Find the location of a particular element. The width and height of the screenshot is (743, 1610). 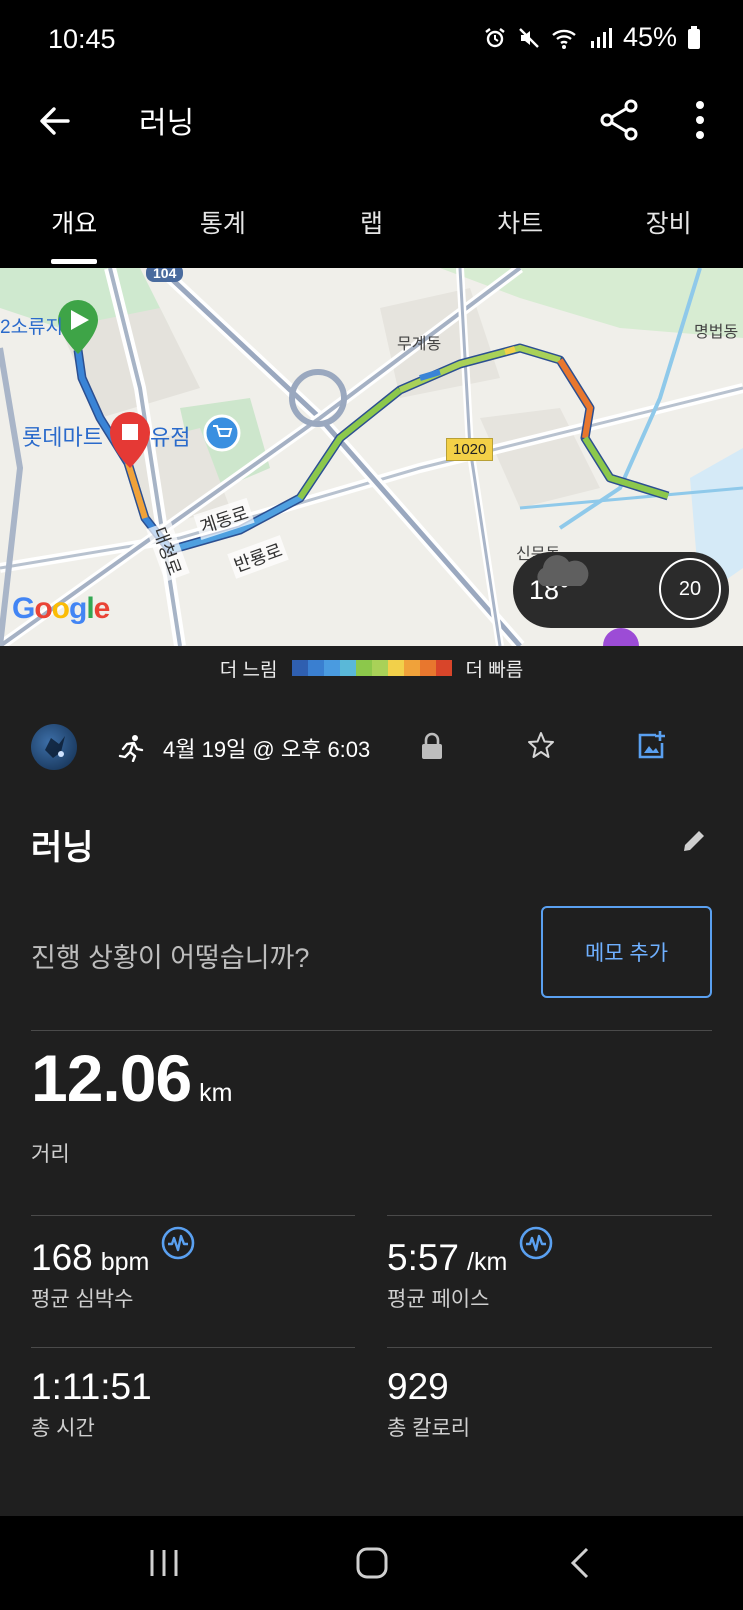

tab-bar: 개요 통계 랩 차트 장비 is located at coordinates (371, 226).